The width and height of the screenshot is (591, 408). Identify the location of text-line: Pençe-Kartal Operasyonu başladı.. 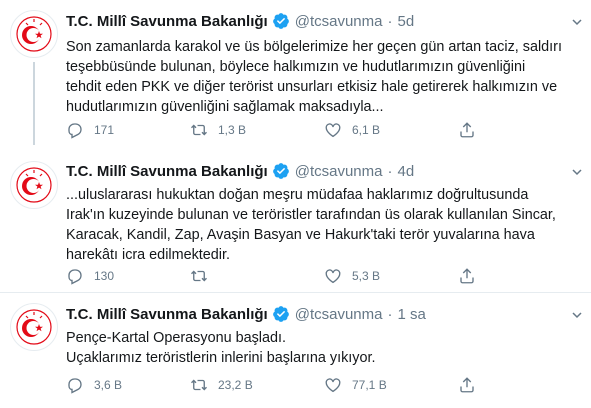
(176, 338).